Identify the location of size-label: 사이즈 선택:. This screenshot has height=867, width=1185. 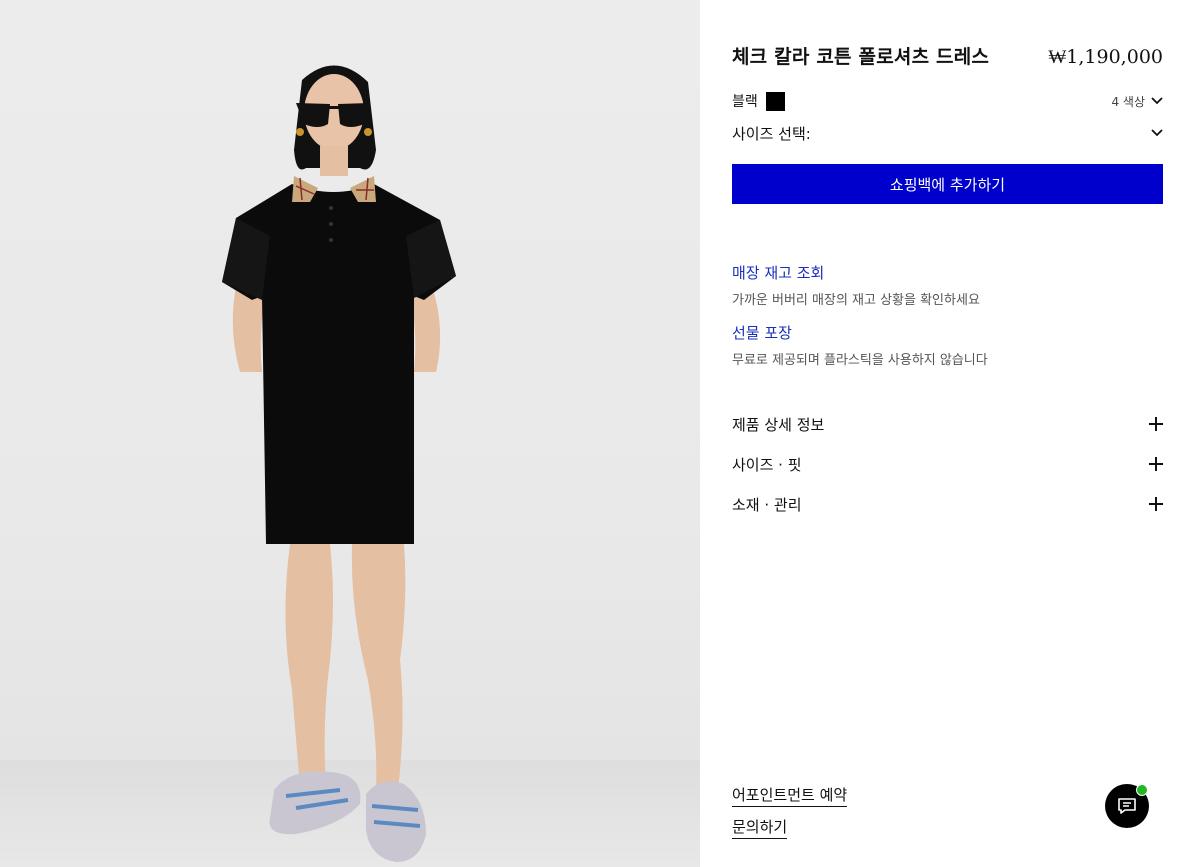
(771, 133).